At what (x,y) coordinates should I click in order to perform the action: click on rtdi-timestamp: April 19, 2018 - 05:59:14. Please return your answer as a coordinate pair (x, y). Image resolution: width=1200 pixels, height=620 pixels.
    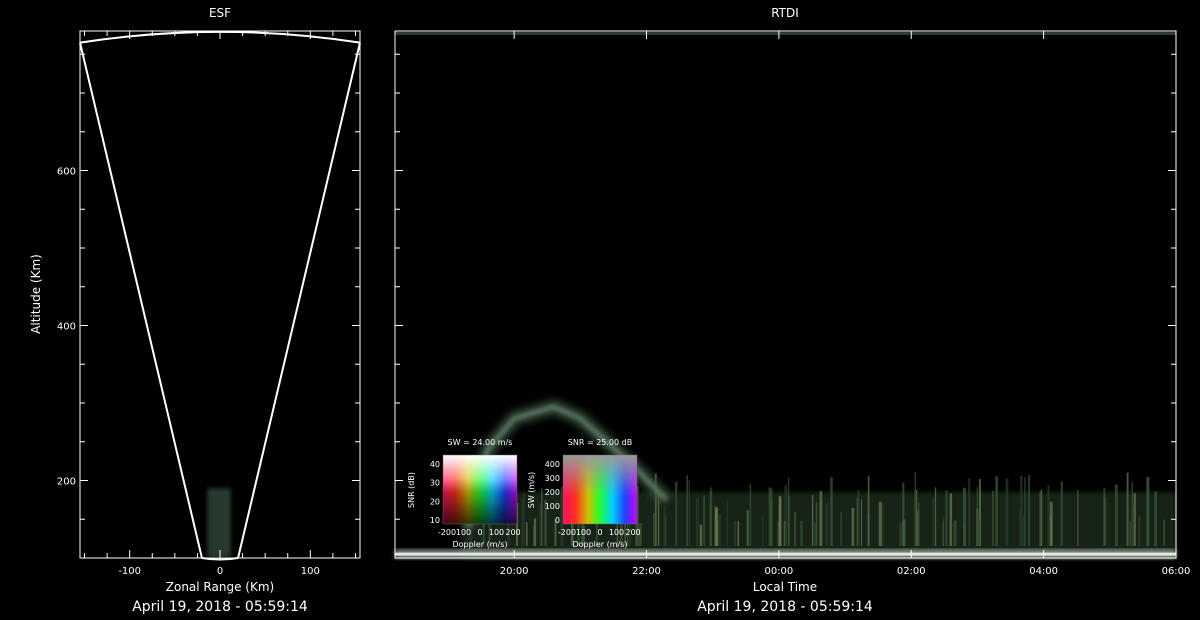
    Looking at the image, I should click on (785, 607).